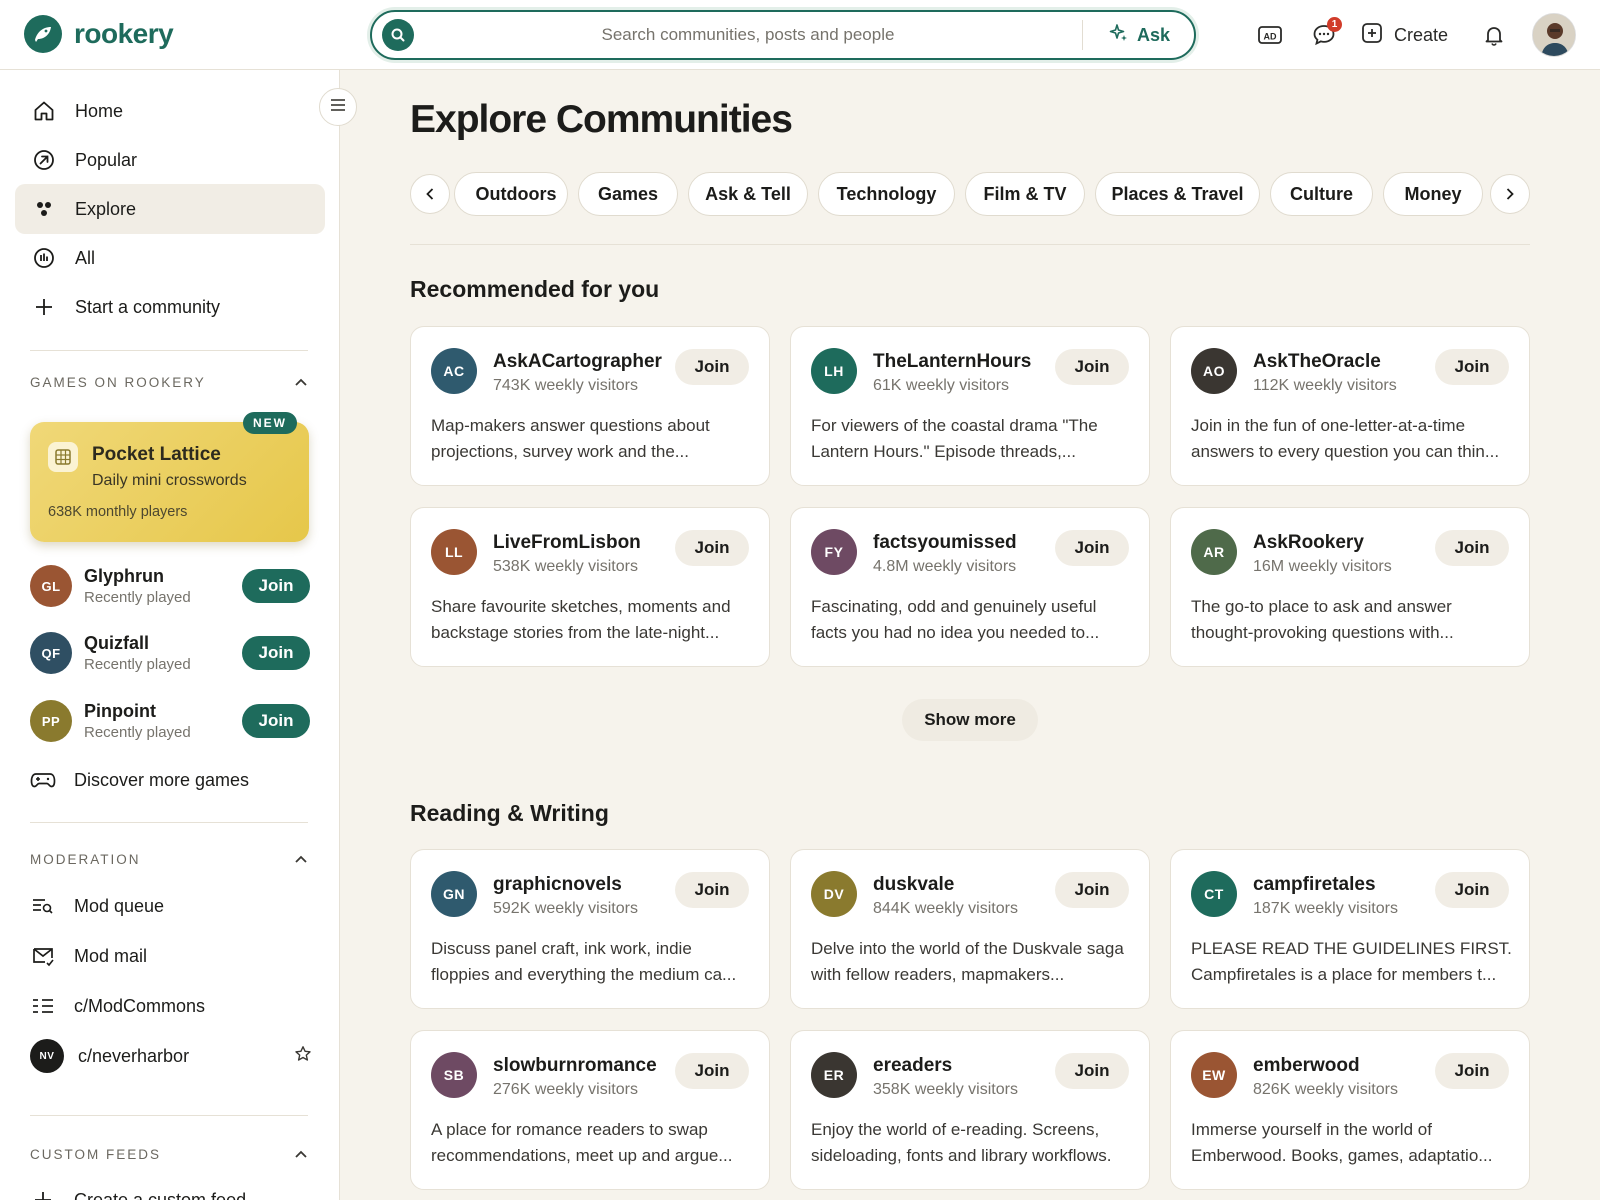 This screenshot has height=1200, width=1600. Describe the element at coordinates (565, 385) in the screenshot. I see `community-visitors: 743K weekly visitors` at that location.